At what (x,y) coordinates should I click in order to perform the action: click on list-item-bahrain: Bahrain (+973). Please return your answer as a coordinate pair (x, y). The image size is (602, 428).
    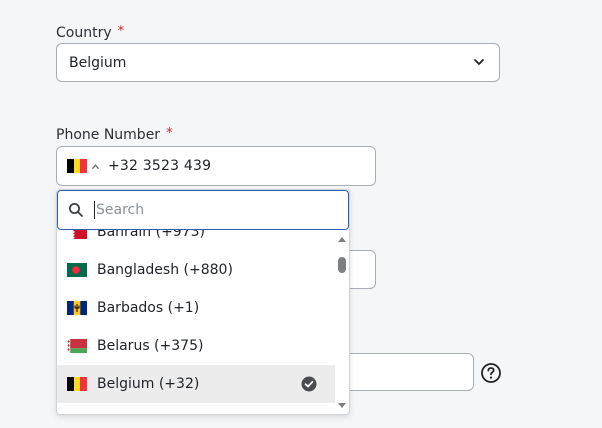
    Looking at the image, I should click on (196, 240).